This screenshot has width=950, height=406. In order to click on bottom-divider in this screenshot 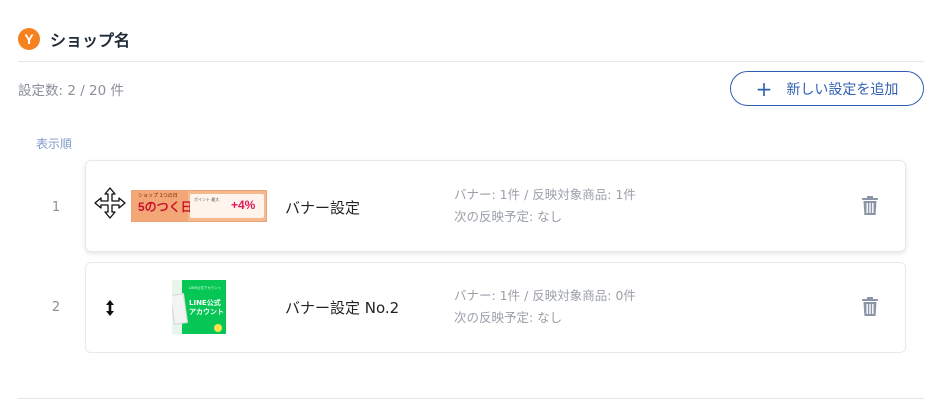, I will do `click(471, 398)`.